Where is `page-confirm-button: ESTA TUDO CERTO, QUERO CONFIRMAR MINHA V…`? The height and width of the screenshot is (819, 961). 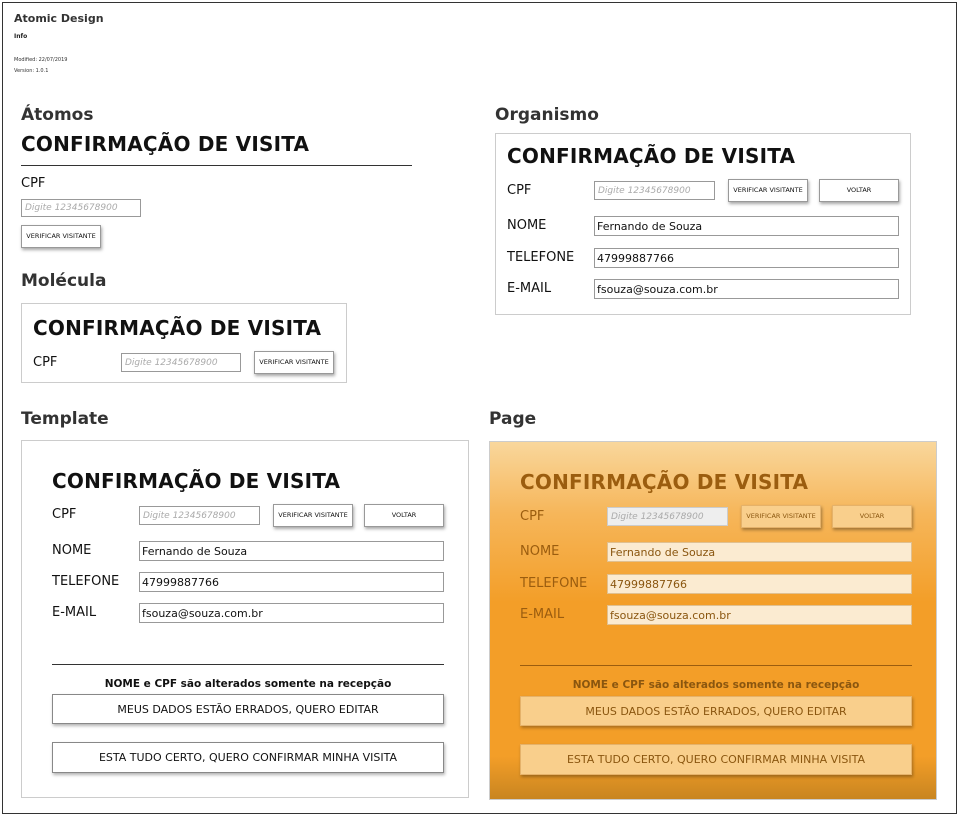
page-confirm-button: ESTA TUDO CERTO, QUERO CONFIRMAR MINHA V… is located at coordinates (716, 759).